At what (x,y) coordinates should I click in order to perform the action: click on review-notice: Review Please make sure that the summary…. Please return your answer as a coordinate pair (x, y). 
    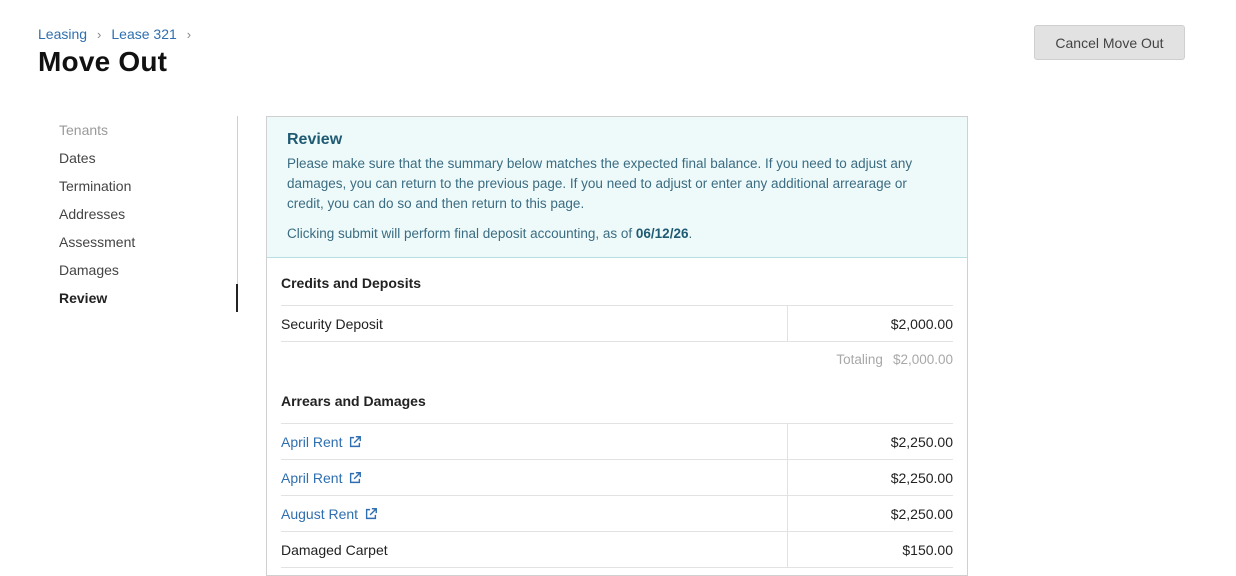
    Looking at the image, I should click on (617, 187).